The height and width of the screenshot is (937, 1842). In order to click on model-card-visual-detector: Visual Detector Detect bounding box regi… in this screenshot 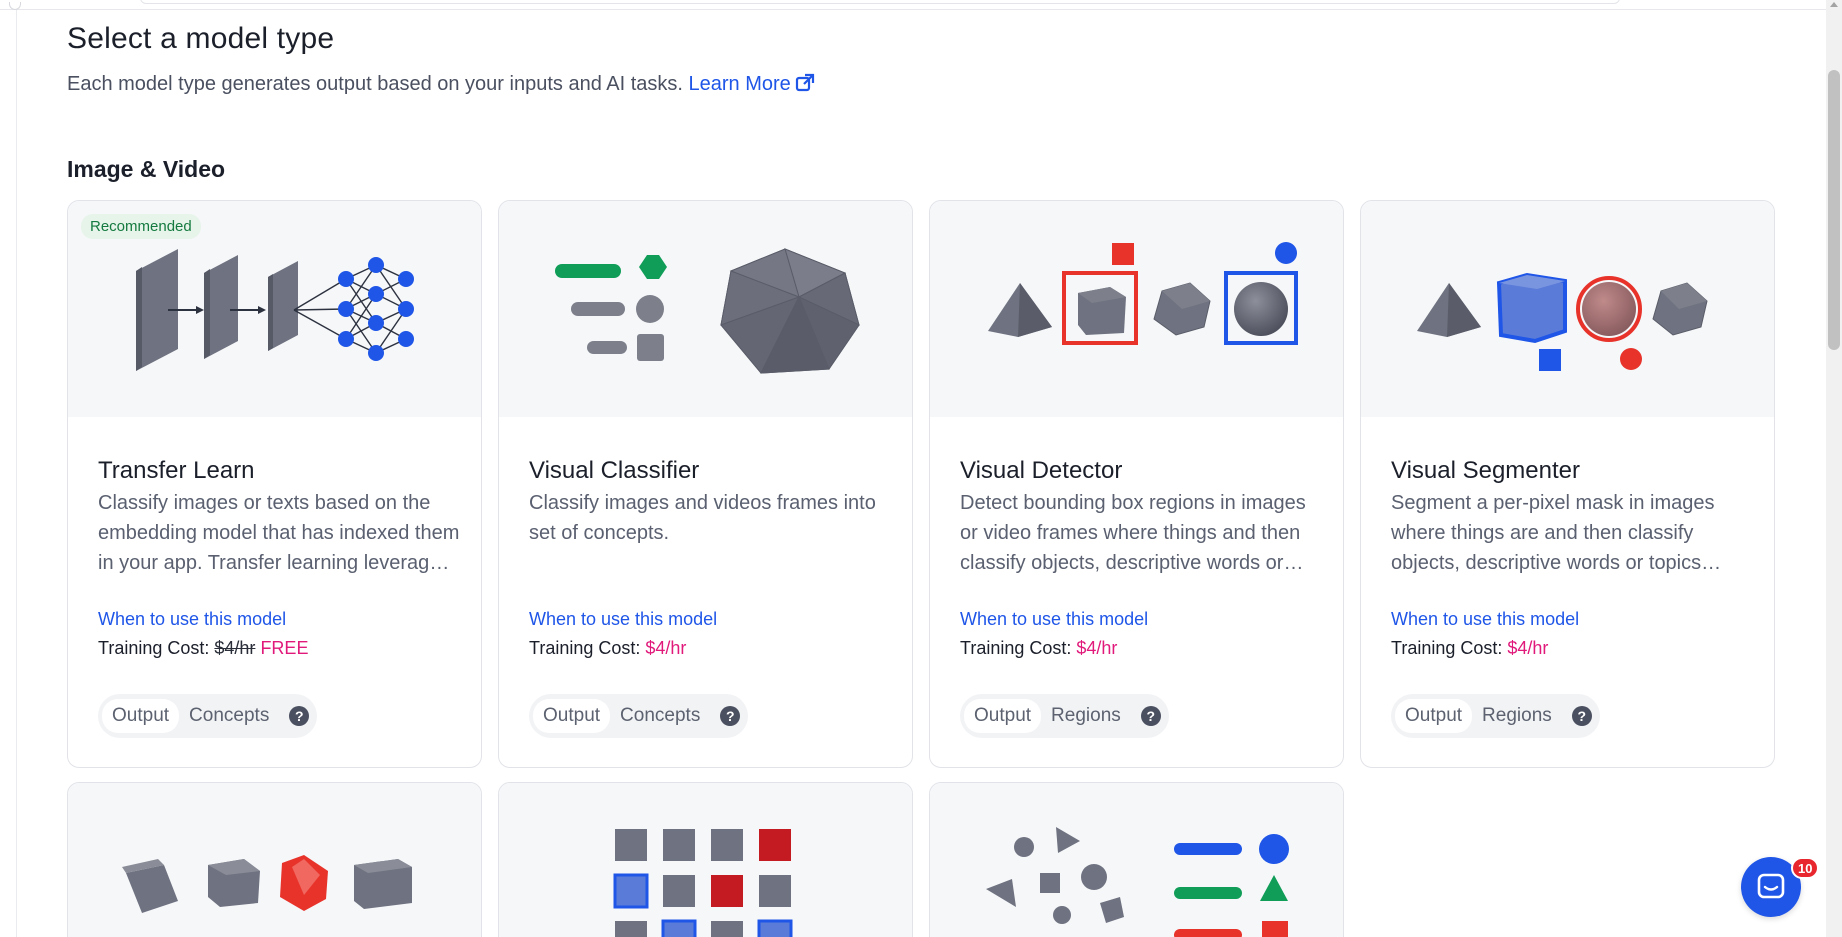, I will do `click(1136, 484)`.